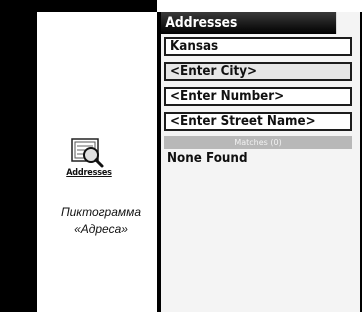  What do you see at coordinates (227, 96) in the screenshot?
I see `number-field-value: <Enter Number>` at bounding box center [227, 96].